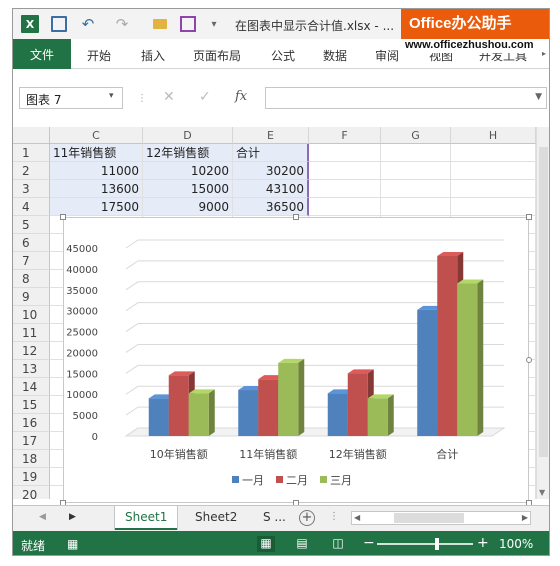 The image size is (560, 566). Describe the element at coordinates (153, 55) in the screenshot. I see `tab-insert: 插入` at that location.